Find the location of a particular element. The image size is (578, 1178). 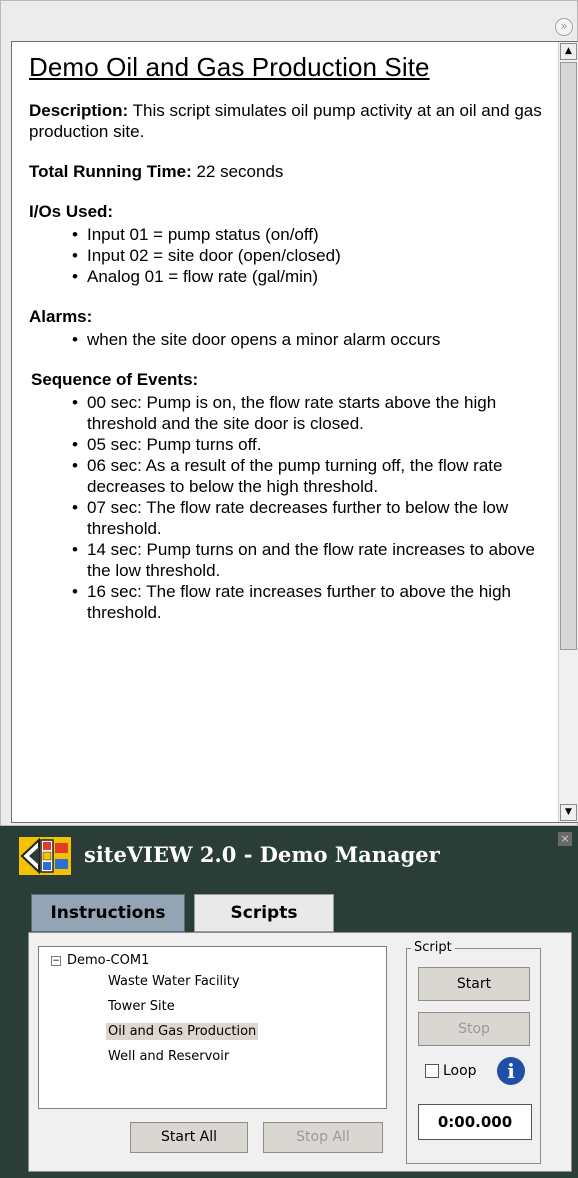

description-label: Description: is located at coordinates (79, 110).